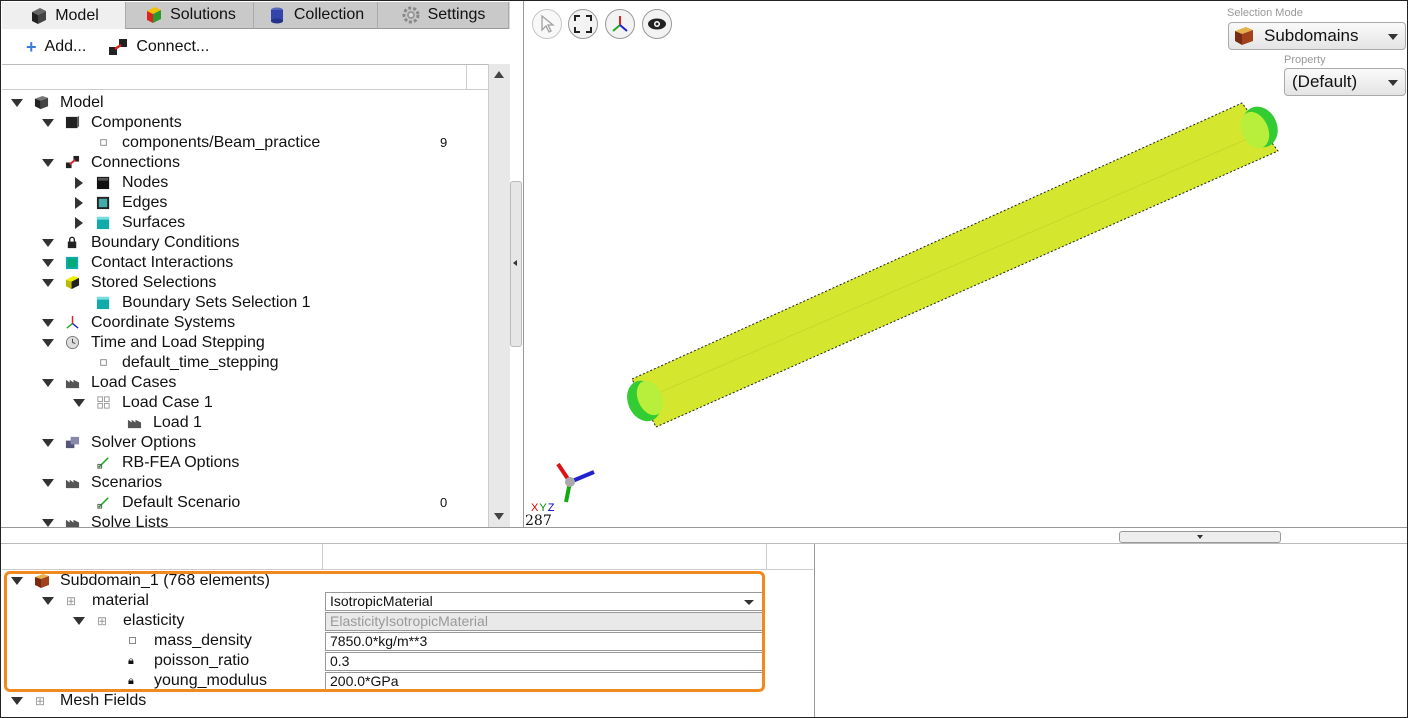 The height and width of the screenshot is (718, 1408). I want to click on tree-item: Edges, so click(245, 203).